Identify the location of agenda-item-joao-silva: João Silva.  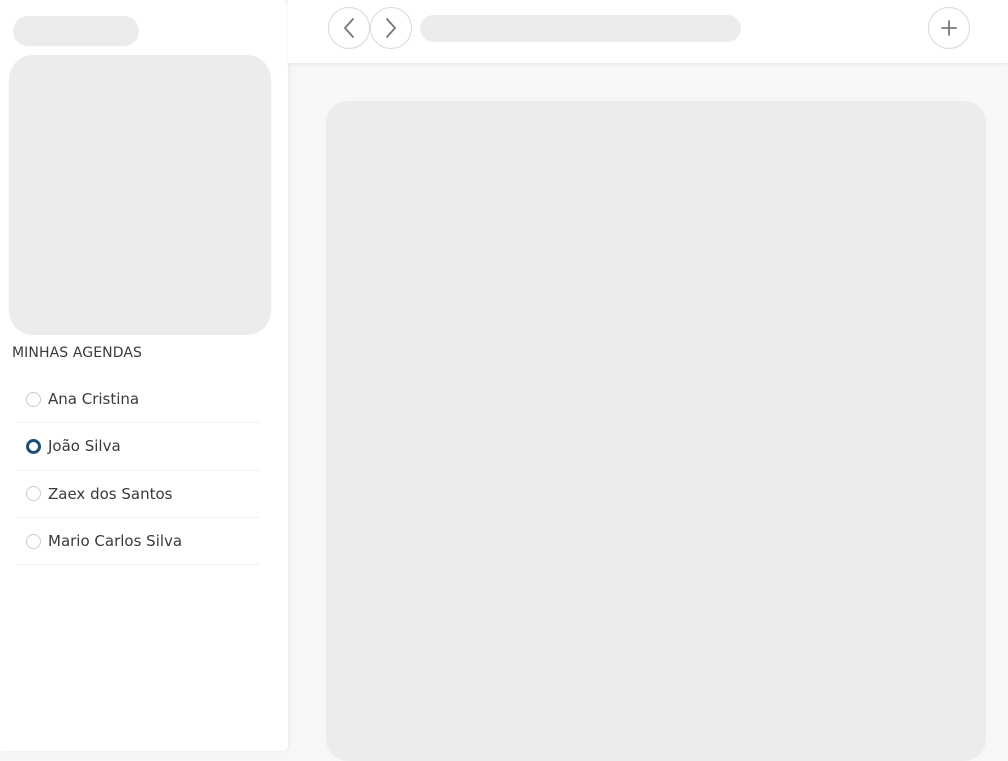
(138, 447).